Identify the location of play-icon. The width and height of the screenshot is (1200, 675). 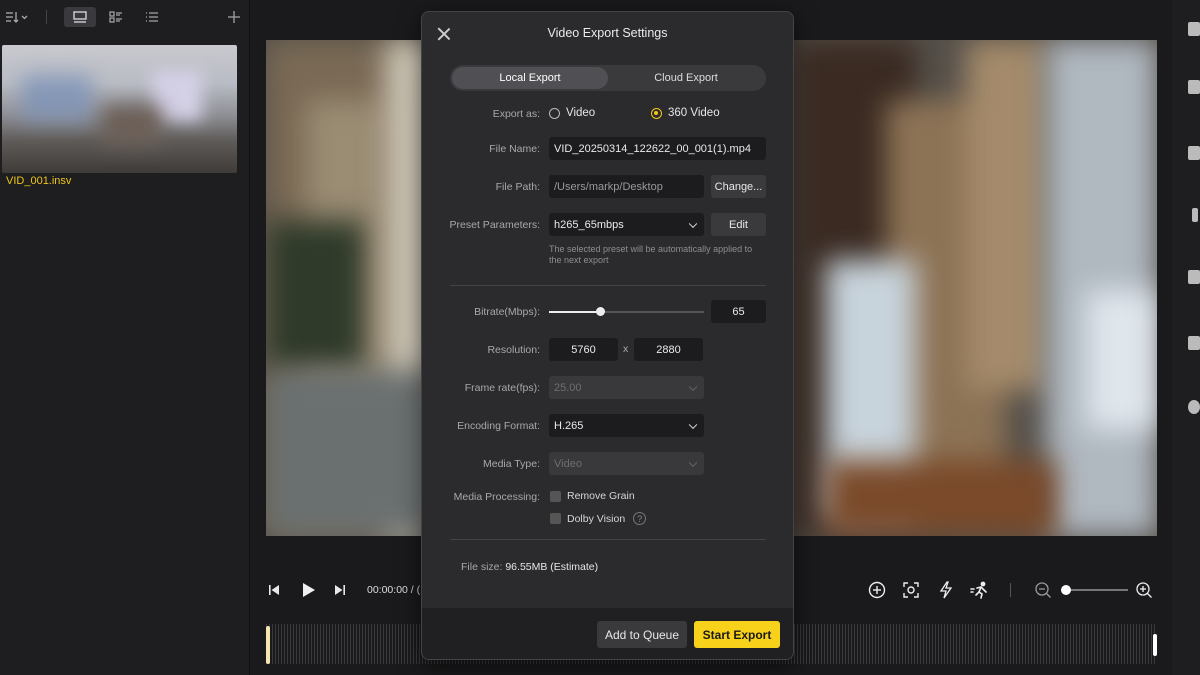
(309, 590).